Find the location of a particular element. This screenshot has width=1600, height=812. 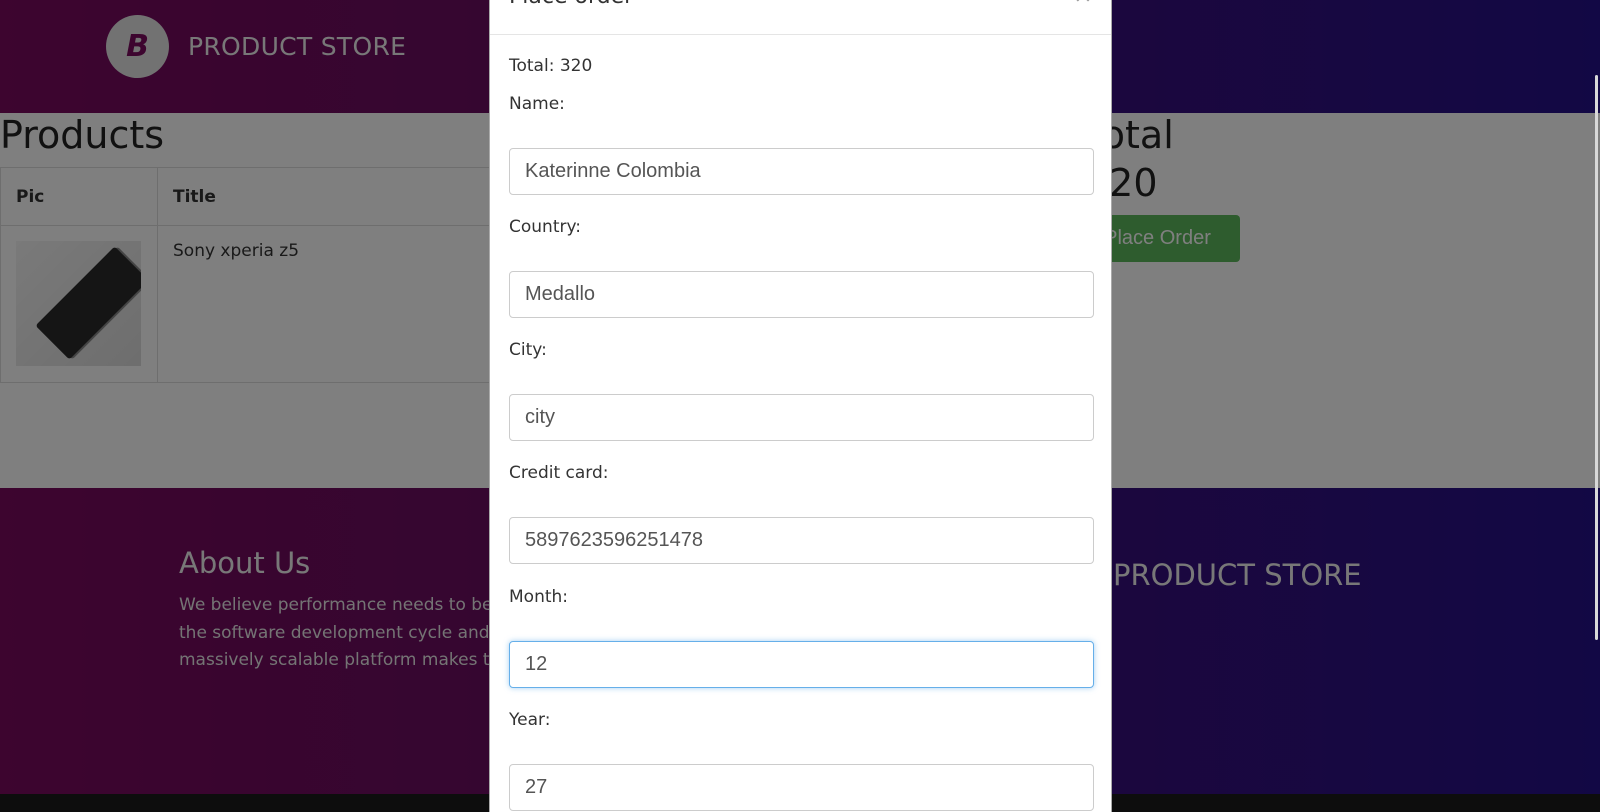

order-total: Total: 320 is located at coordinates (551, 66).